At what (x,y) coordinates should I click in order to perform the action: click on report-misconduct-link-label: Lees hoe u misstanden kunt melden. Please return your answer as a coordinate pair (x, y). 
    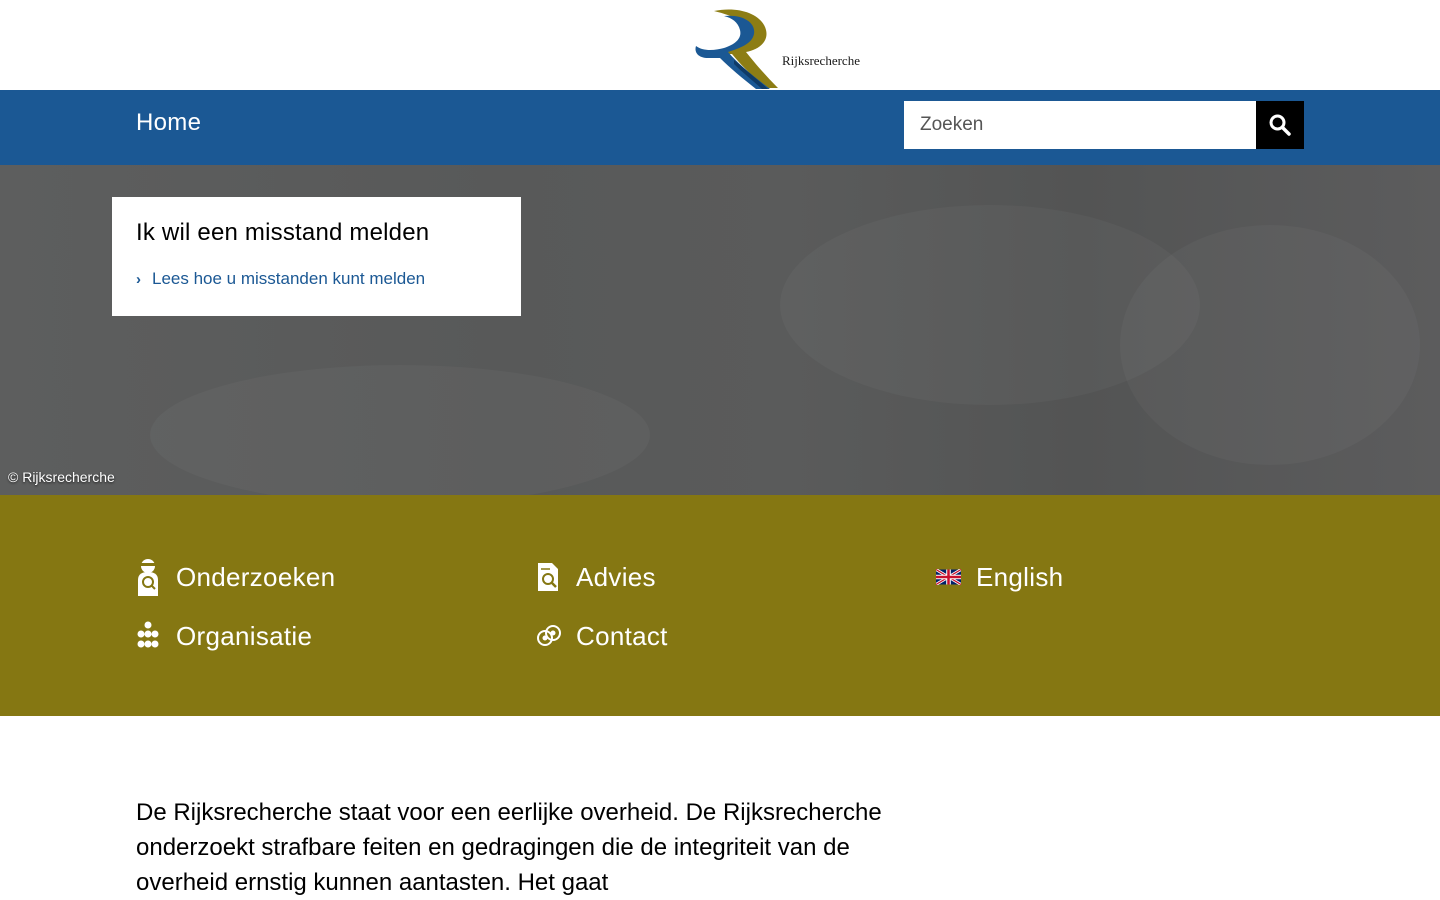
    Looking at the image, I should click on (289, 278).